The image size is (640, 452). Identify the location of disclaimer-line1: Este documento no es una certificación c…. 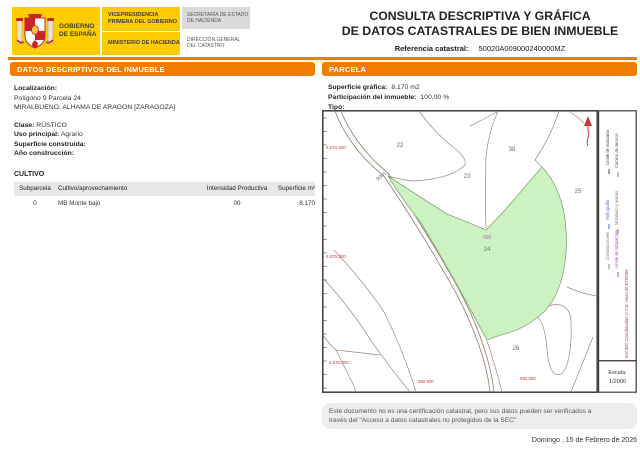
(460, 411).